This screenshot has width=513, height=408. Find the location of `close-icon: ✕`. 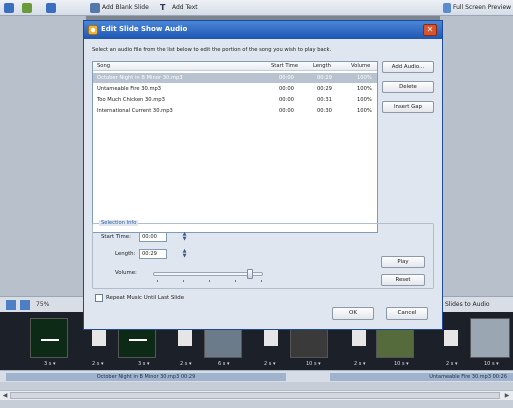

close-icon: ✕ is located at coordinates (430, 29).